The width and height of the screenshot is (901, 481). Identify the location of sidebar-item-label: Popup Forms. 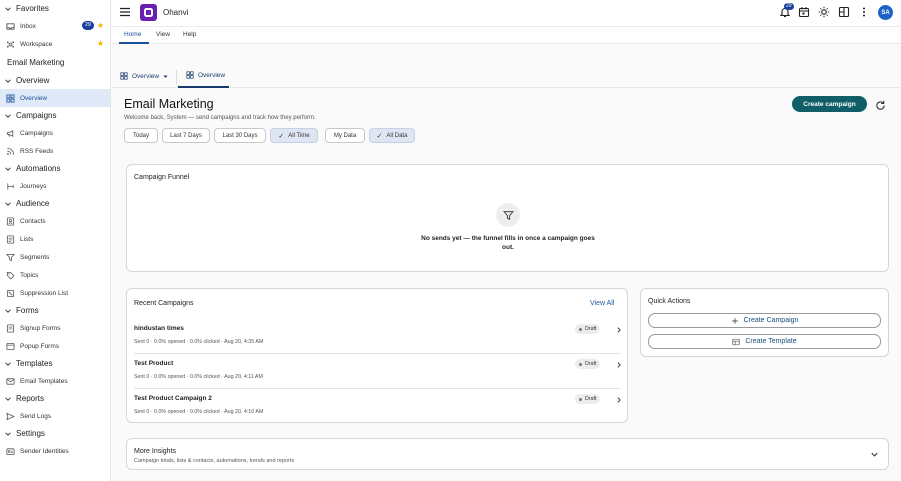
(40, 346).